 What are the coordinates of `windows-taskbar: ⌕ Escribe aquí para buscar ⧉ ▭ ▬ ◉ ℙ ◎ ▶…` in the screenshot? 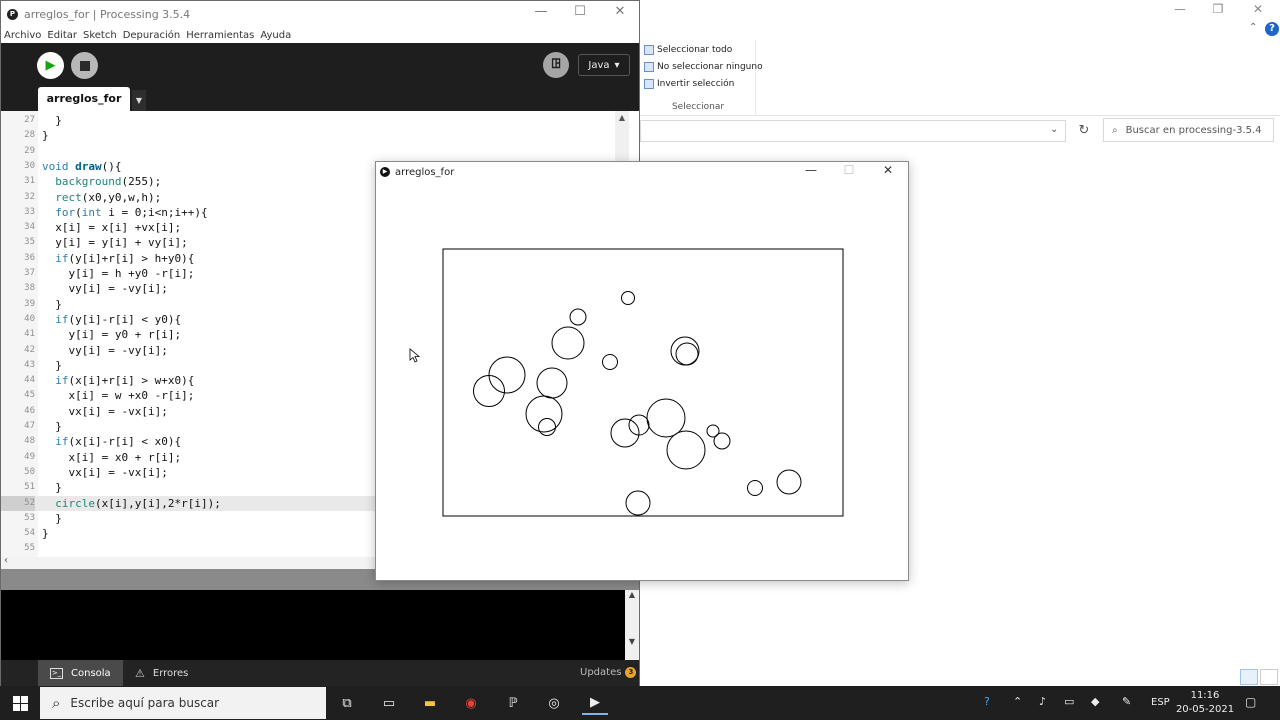 It's located at (640, 703).